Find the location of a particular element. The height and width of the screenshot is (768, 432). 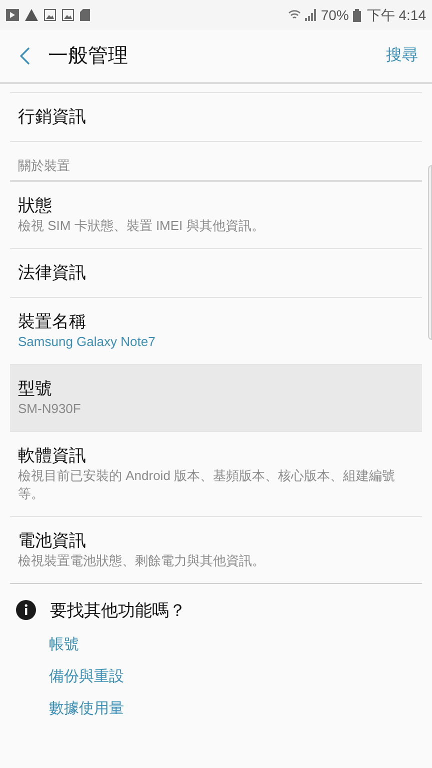

item-title: 型號 is located at coordinates (35, 389).